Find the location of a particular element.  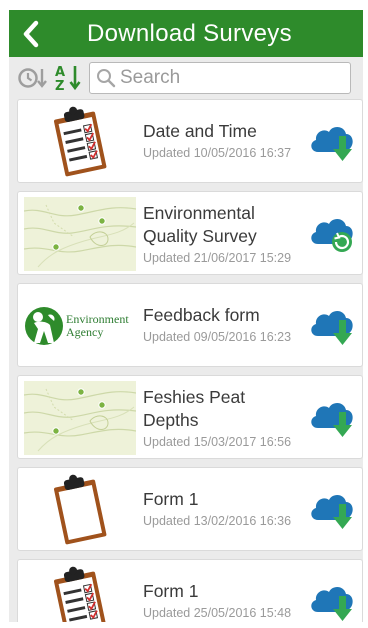

survey-updated-date: Updated 15/03/2017 16:56 is located at coordinates (217, 442).